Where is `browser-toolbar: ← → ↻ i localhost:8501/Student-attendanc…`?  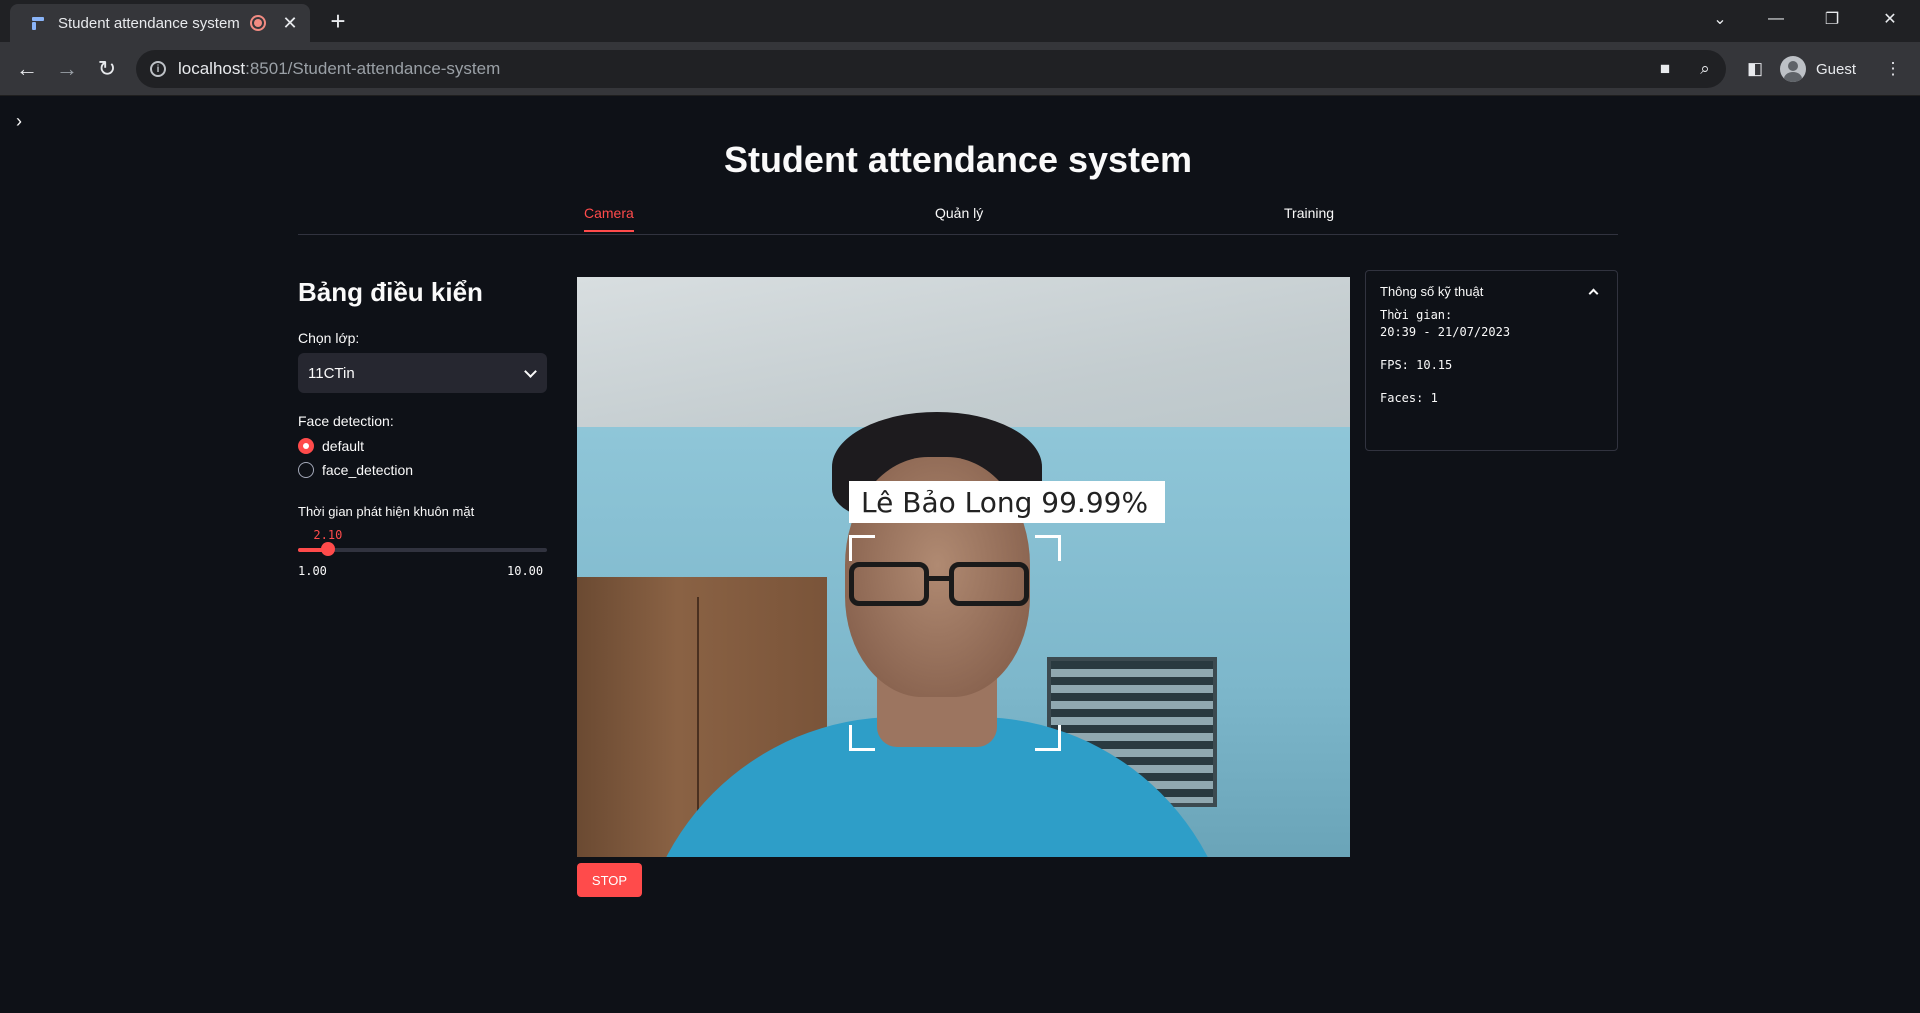
browser-toolbar: ← → ↻ i localhost:8501/Student-attendanc… is located at coordinates (960, 69).